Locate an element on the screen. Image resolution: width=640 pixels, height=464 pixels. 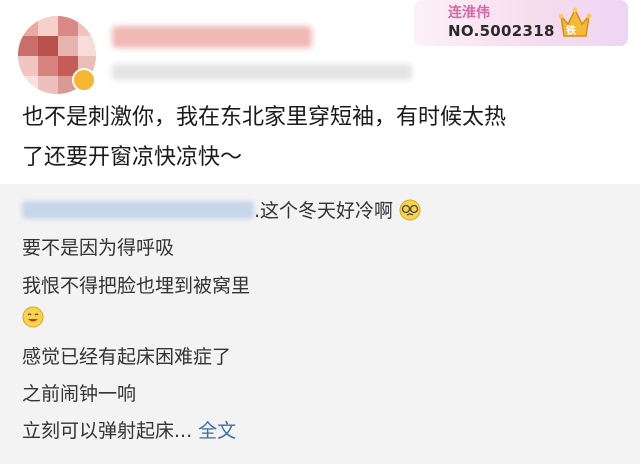
repost-line: .这个冬天好冷啊 is located at coordinates (221, 209).